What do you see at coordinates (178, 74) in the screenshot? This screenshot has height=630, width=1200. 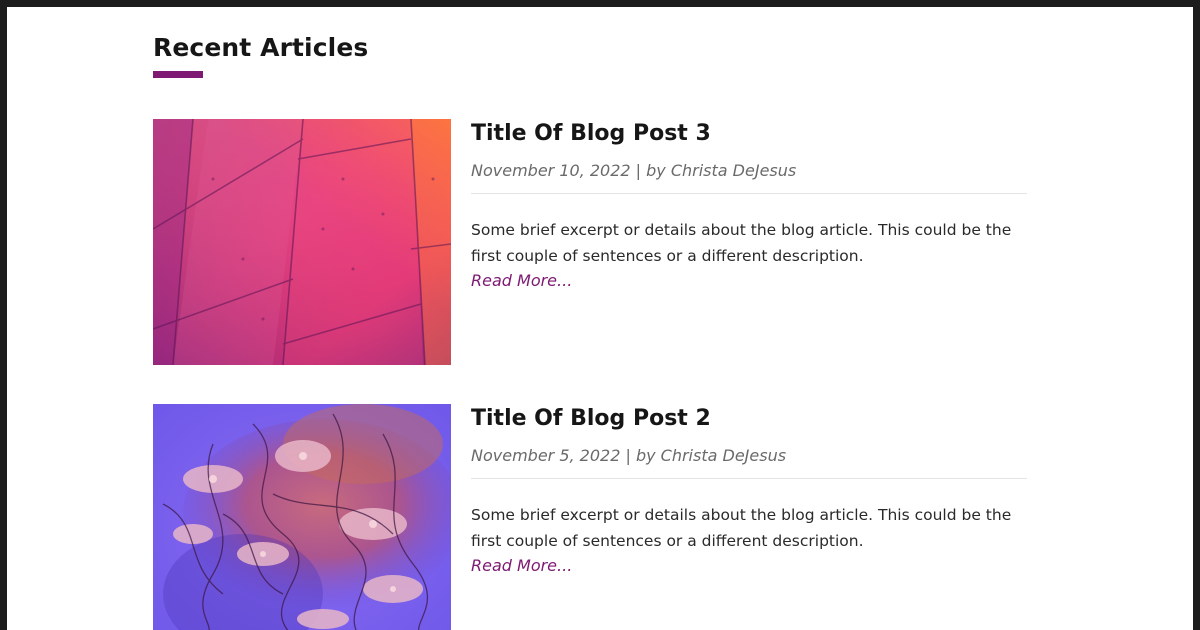 I see `title-underline` at bounding box center [178, 74].